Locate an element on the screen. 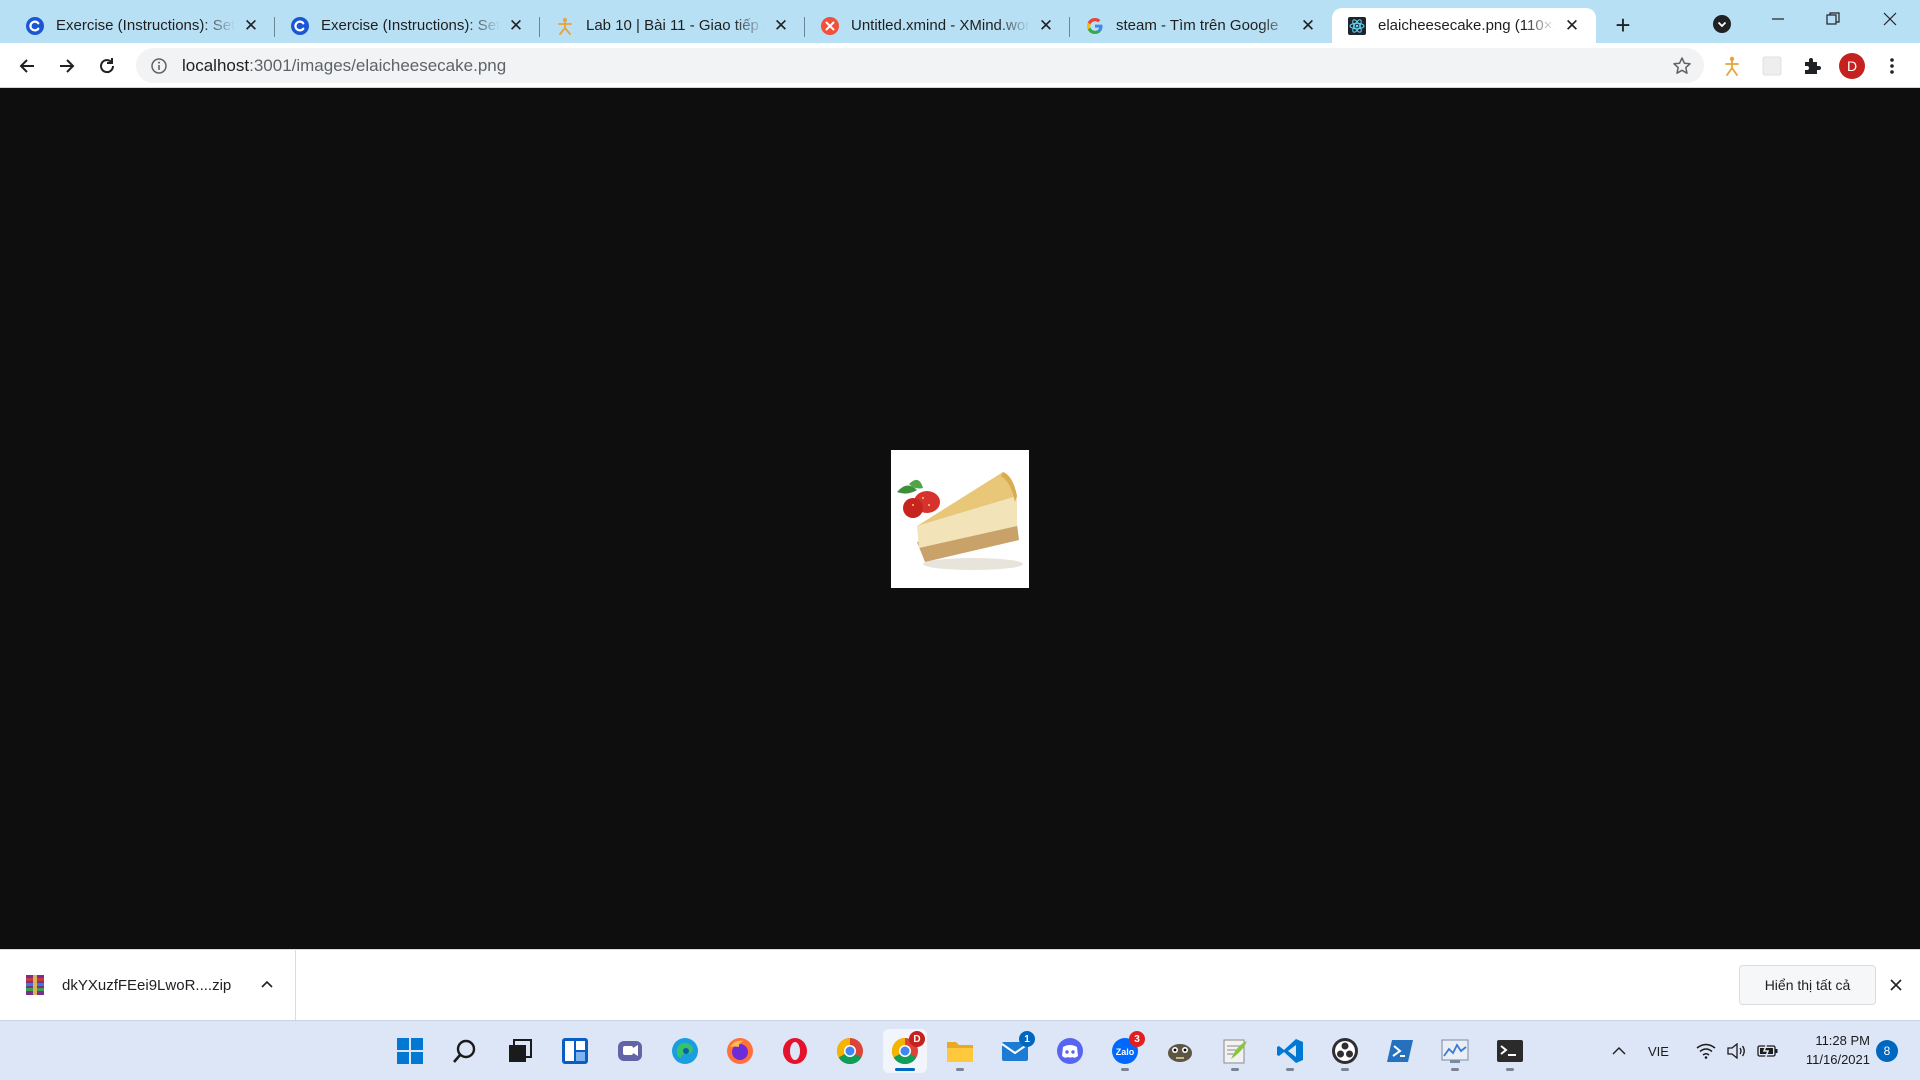  url-text: localhost:3001/images/elaicheesecake.png is located at coordinates (344, 66).